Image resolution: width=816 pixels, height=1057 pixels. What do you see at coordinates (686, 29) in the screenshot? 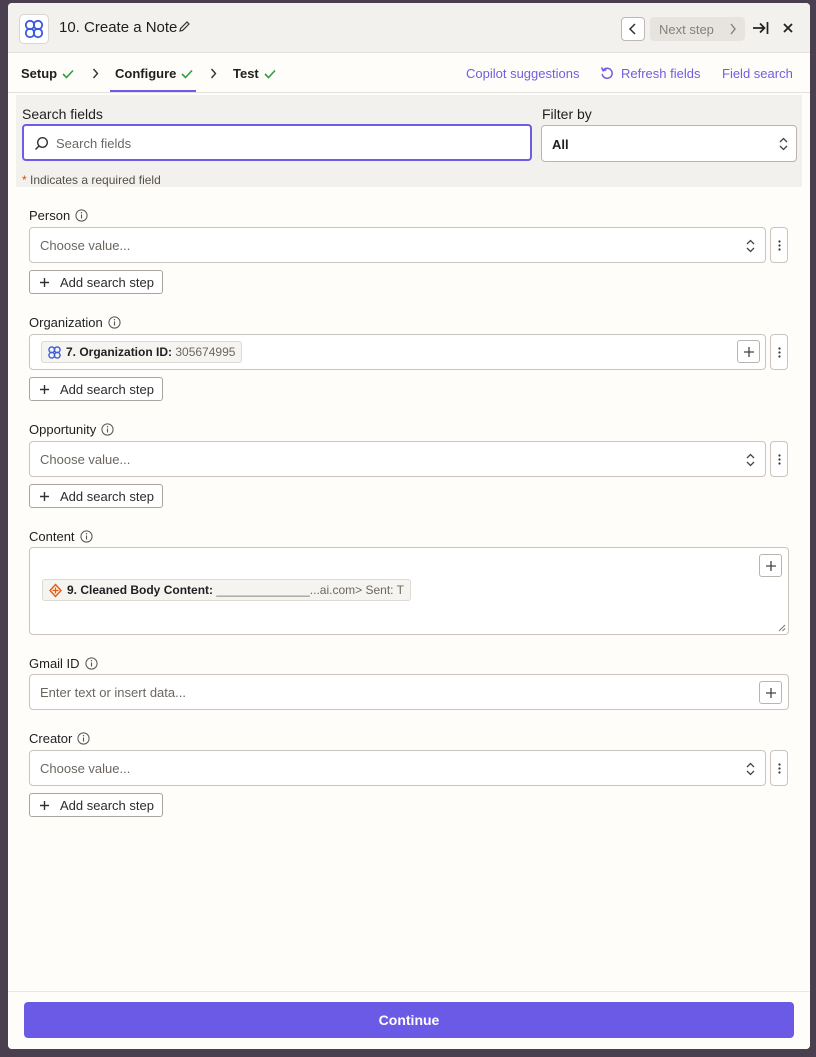
I see `next-step-label: Next step` at bounding box center [686, 29].